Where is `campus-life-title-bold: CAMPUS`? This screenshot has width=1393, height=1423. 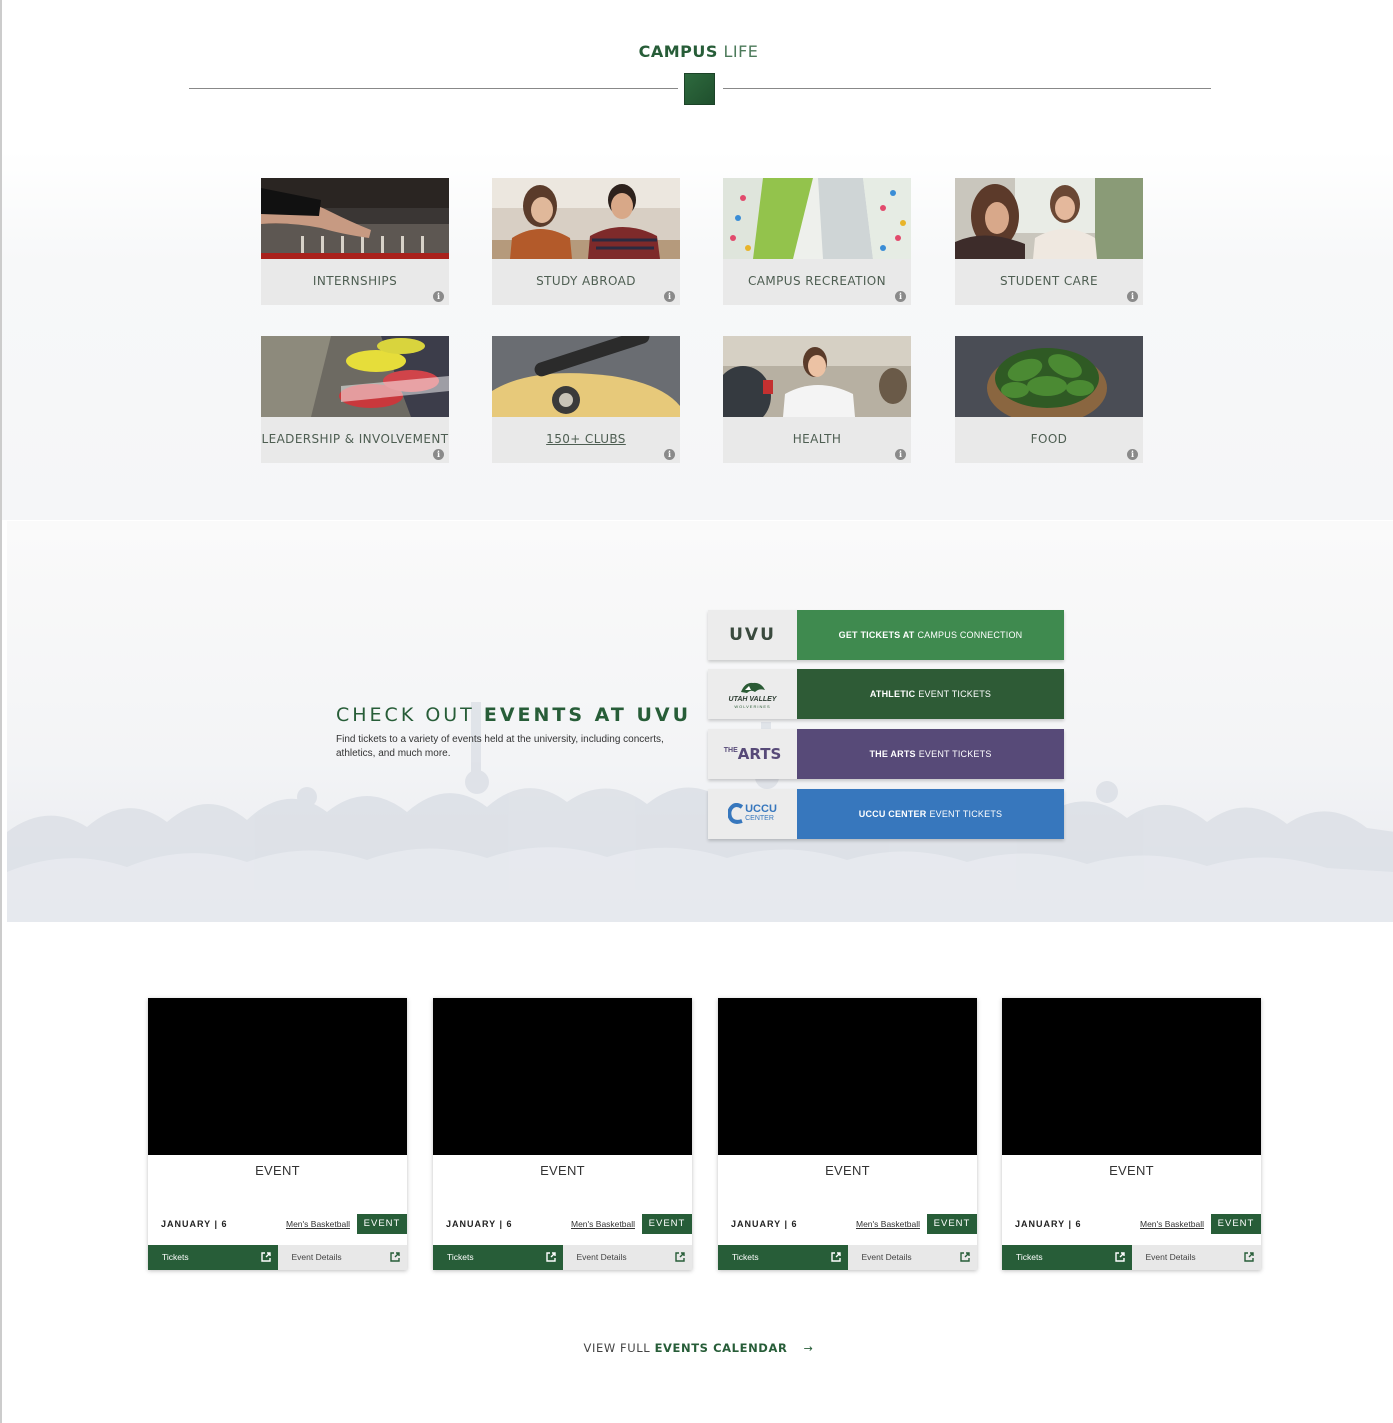
campus-life-title-bold: CAMPUS is located at coordinates (678, 51).